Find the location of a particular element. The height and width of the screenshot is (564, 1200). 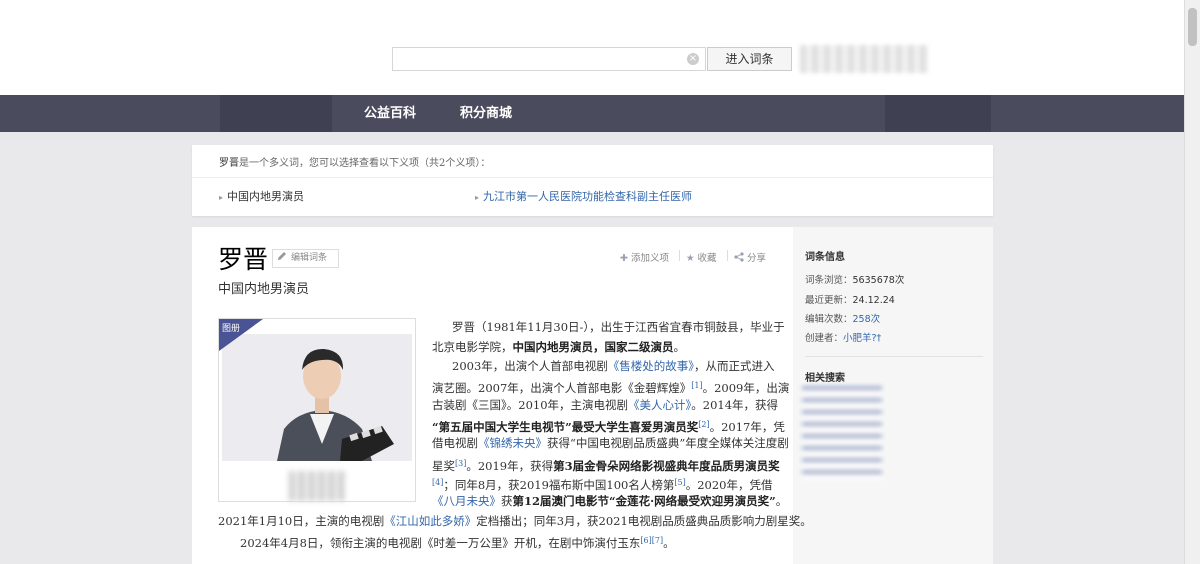

paragraph-line: 2003年，出演个人首部电视剧《售楼处的故事》，从而正式进入 is located at coordinates (613, 366).